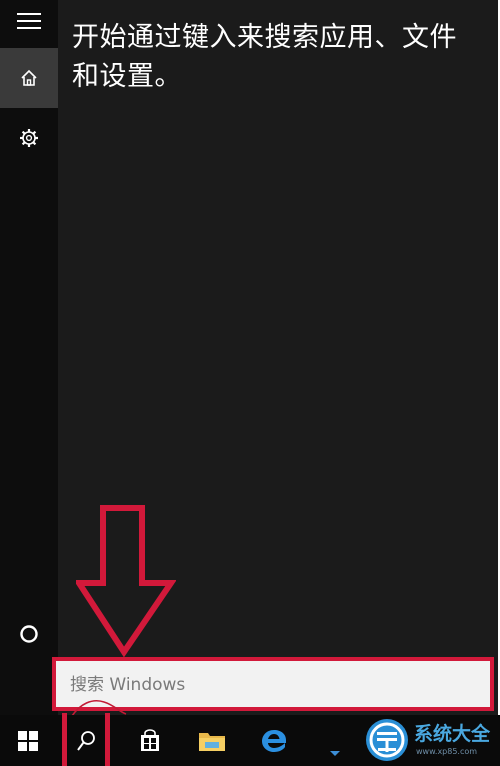 This screenshot has height=766, width=500. Describe the element at coordinates (126, 581) in the screenshot. I see `annotation-arrow` at that location.